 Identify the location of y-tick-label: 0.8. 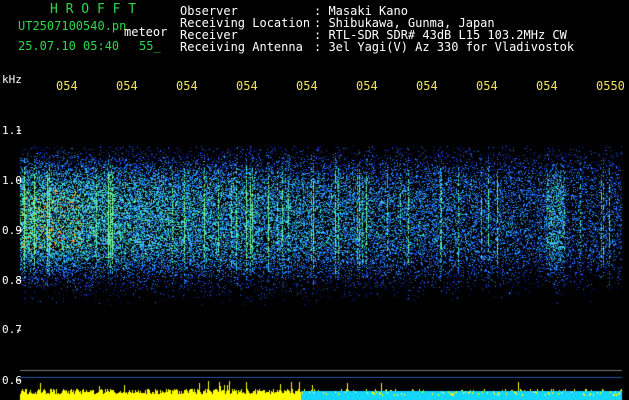
(12, 280).